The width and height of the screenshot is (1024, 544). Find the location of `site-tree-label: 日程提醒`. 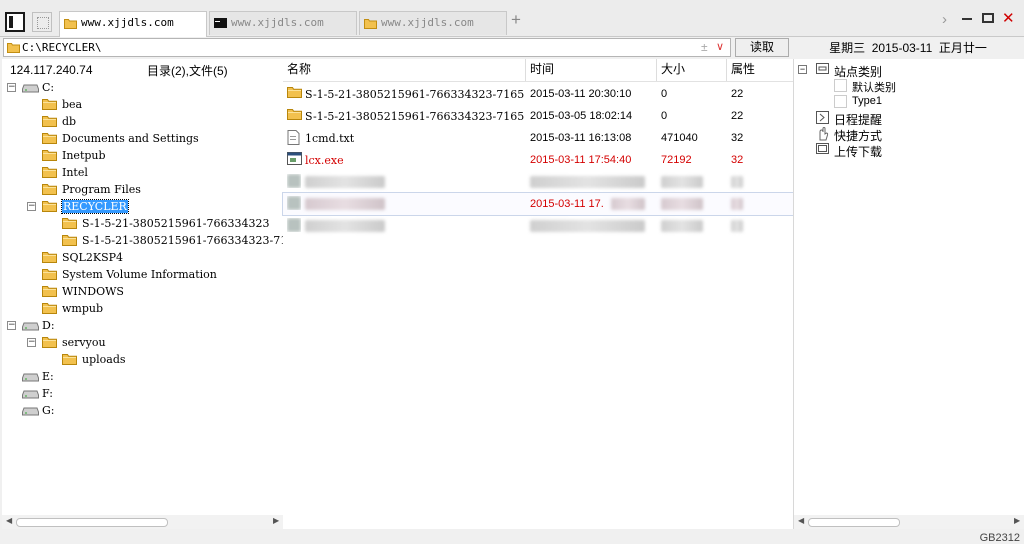

site-tree-label: 日程提醒 is located at coordinates (858, 120).